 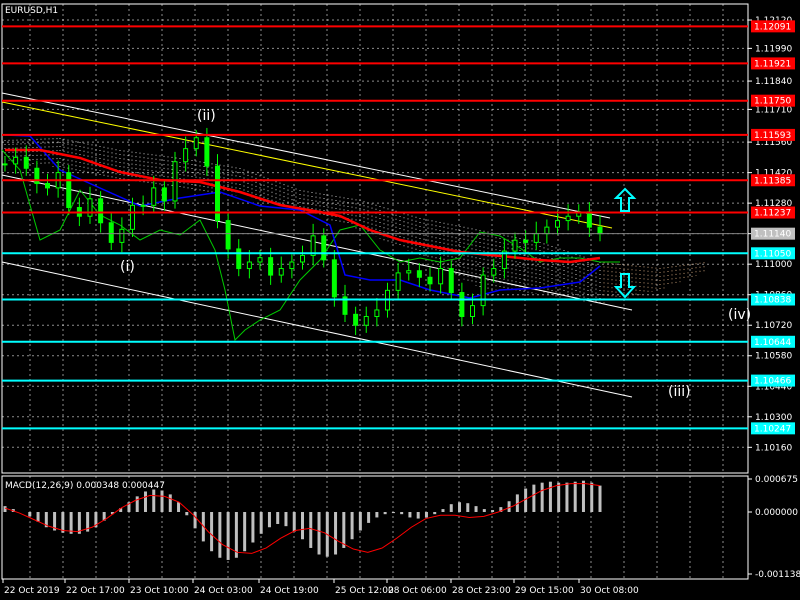 What do you see at coordinates (127, 267) in the screenshot?
I see `wave-label: (i)` at bounding box center [127, 267].